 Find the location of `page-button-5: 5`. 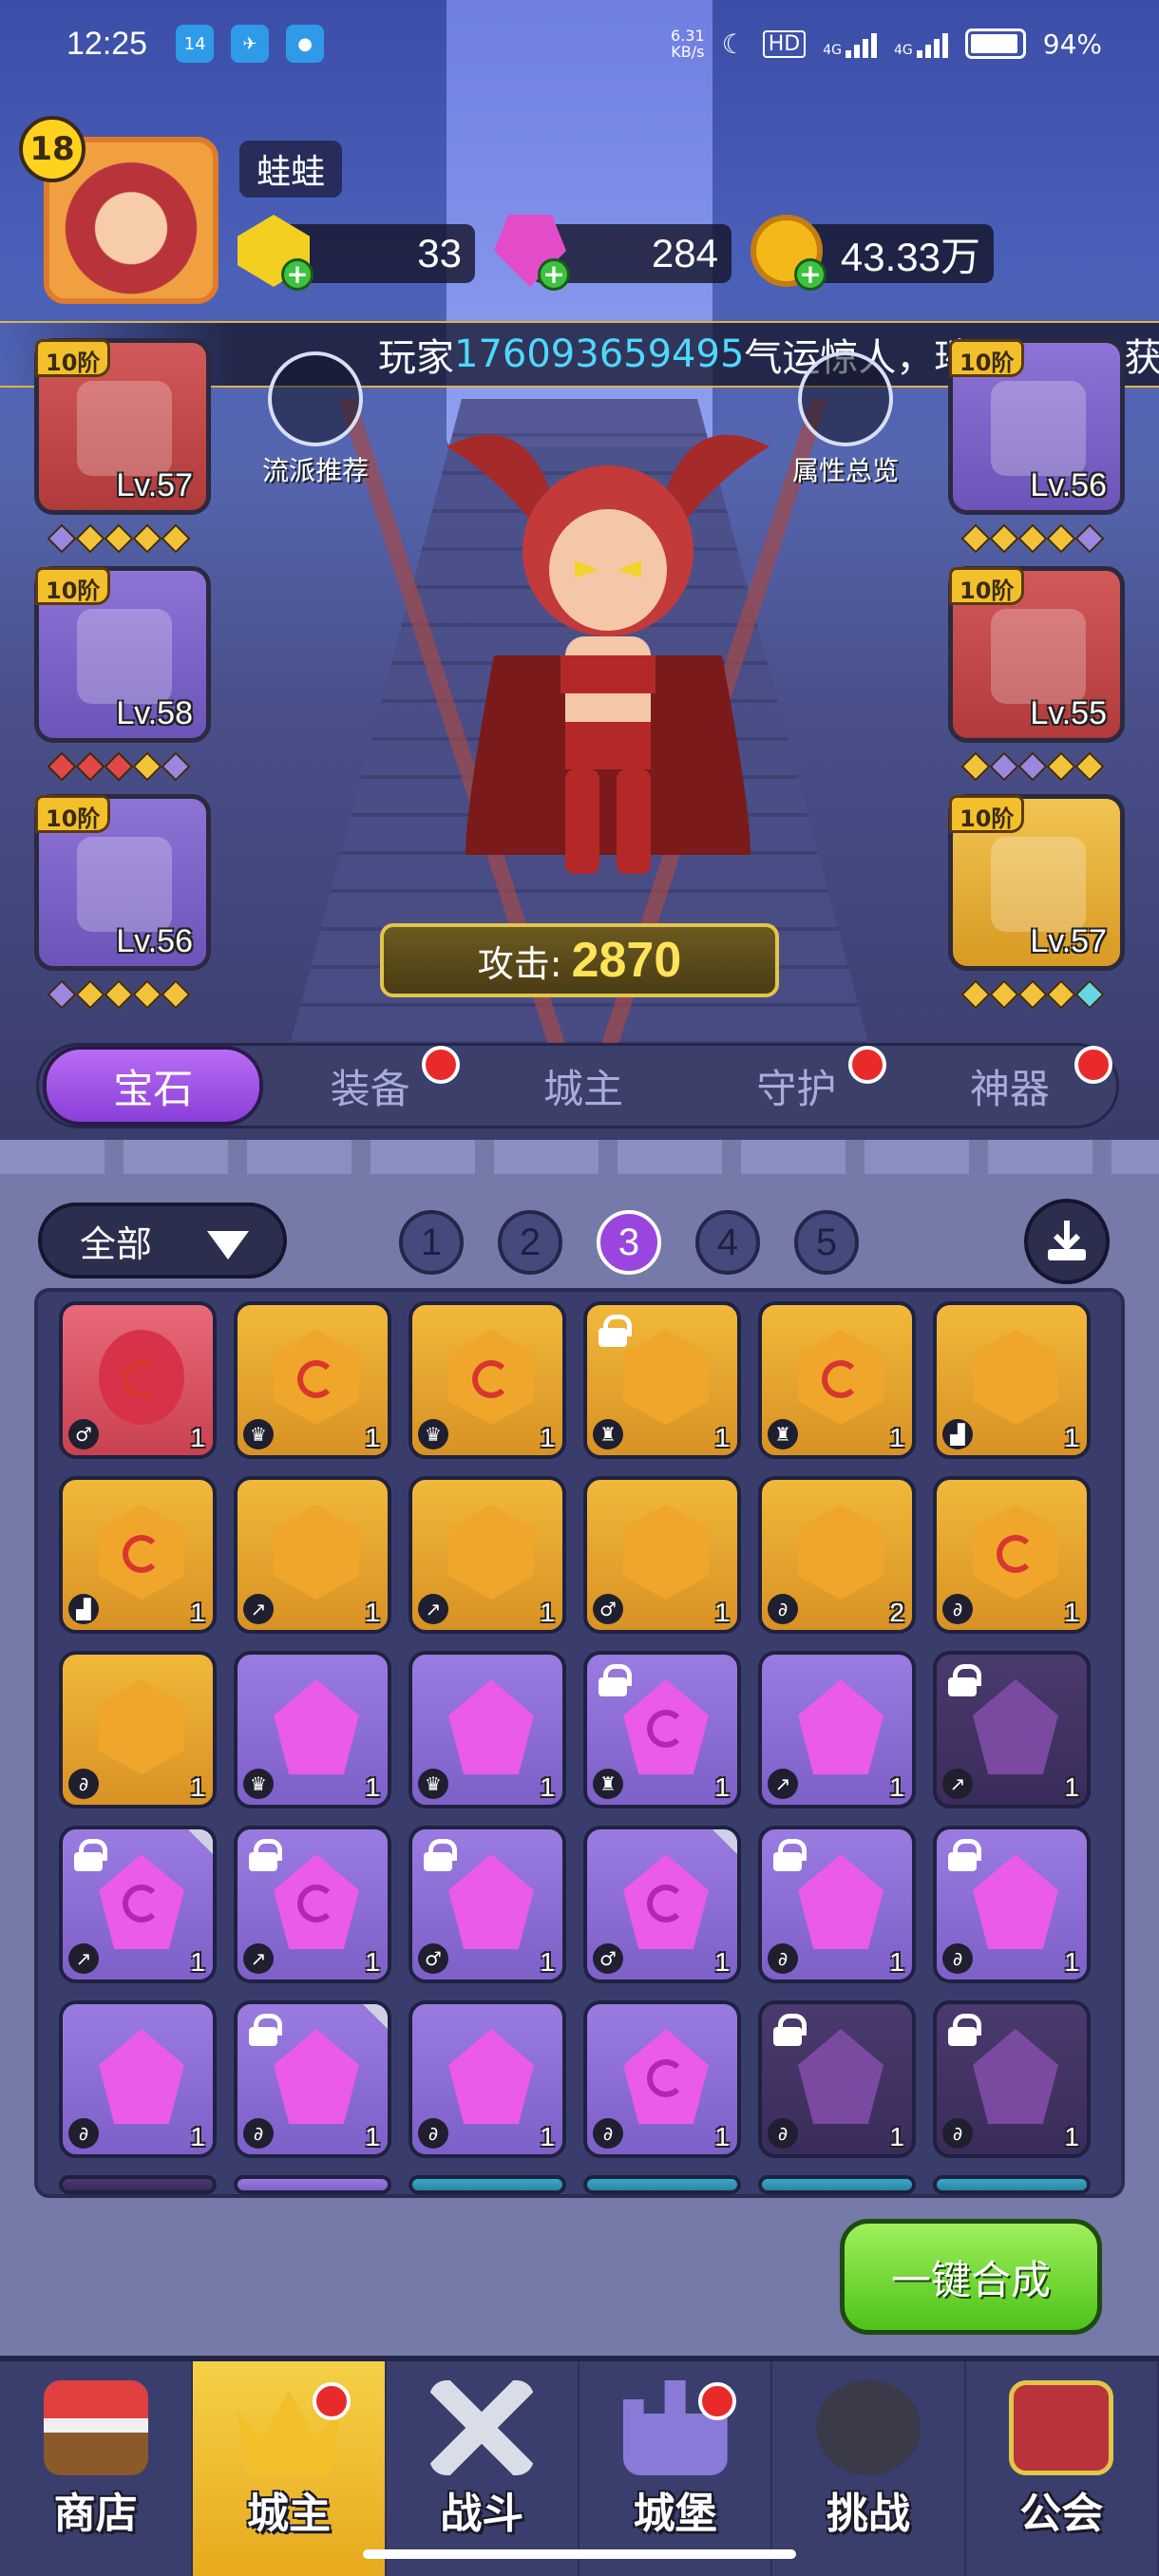

page-button-5: 5 is located at coordinates (826, 1242).